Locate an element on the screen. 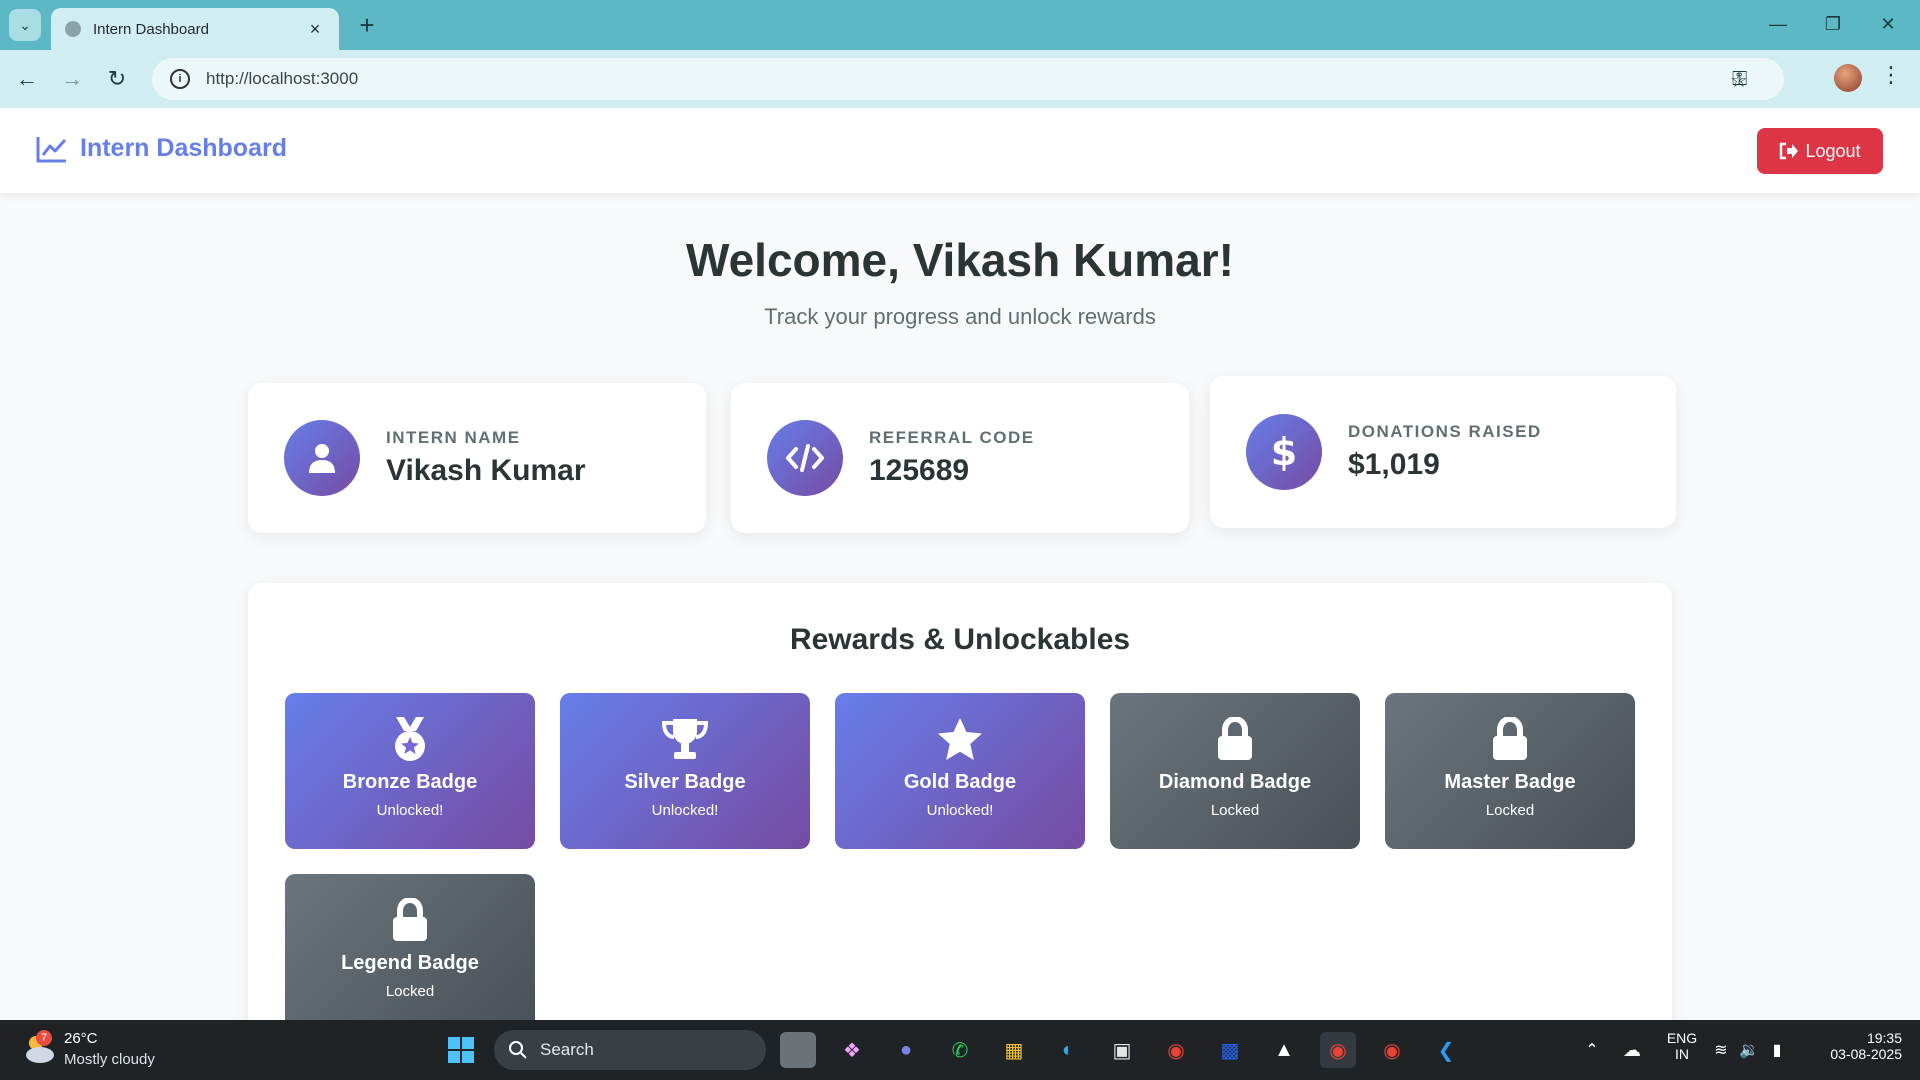 The image size is (1920, 1080). taskbar-search: Search is located at coordinates (630, 1050).